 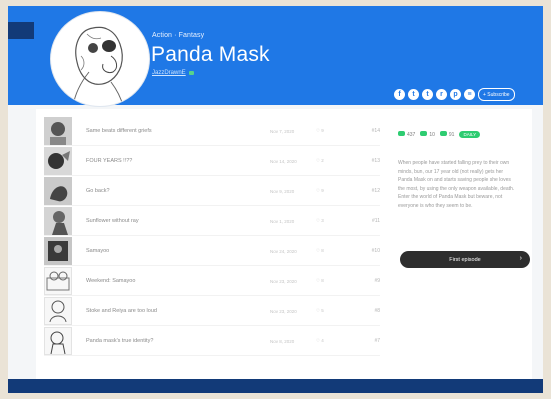 What do you see at coordinates (376, 221) in the screenshot?
I see `episode-number: #11` at bounding box center [376, 221].